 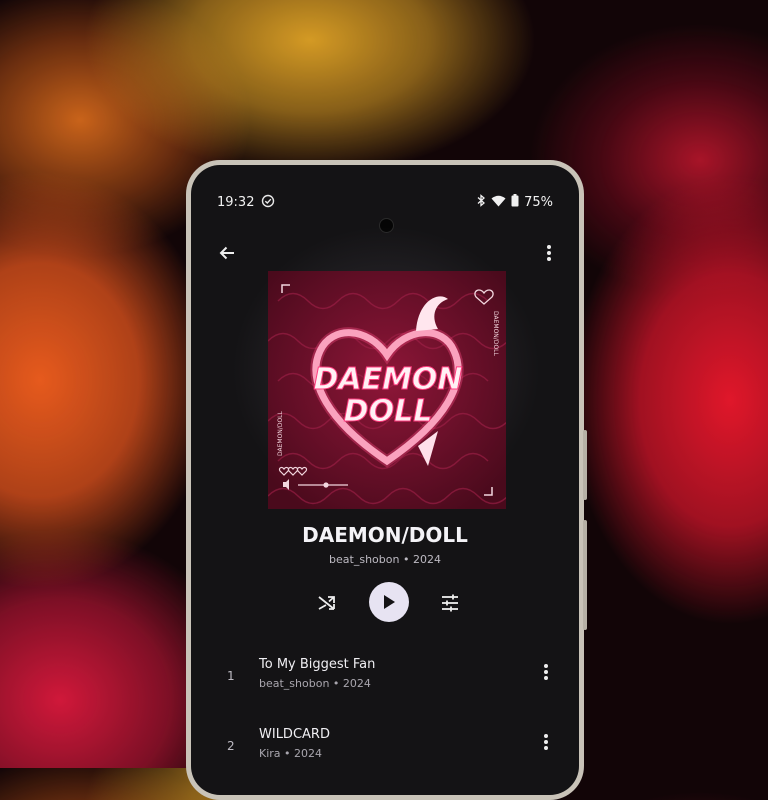 I want to click on album-title: DAEMON/DOLL, so click(x=385, y=535).